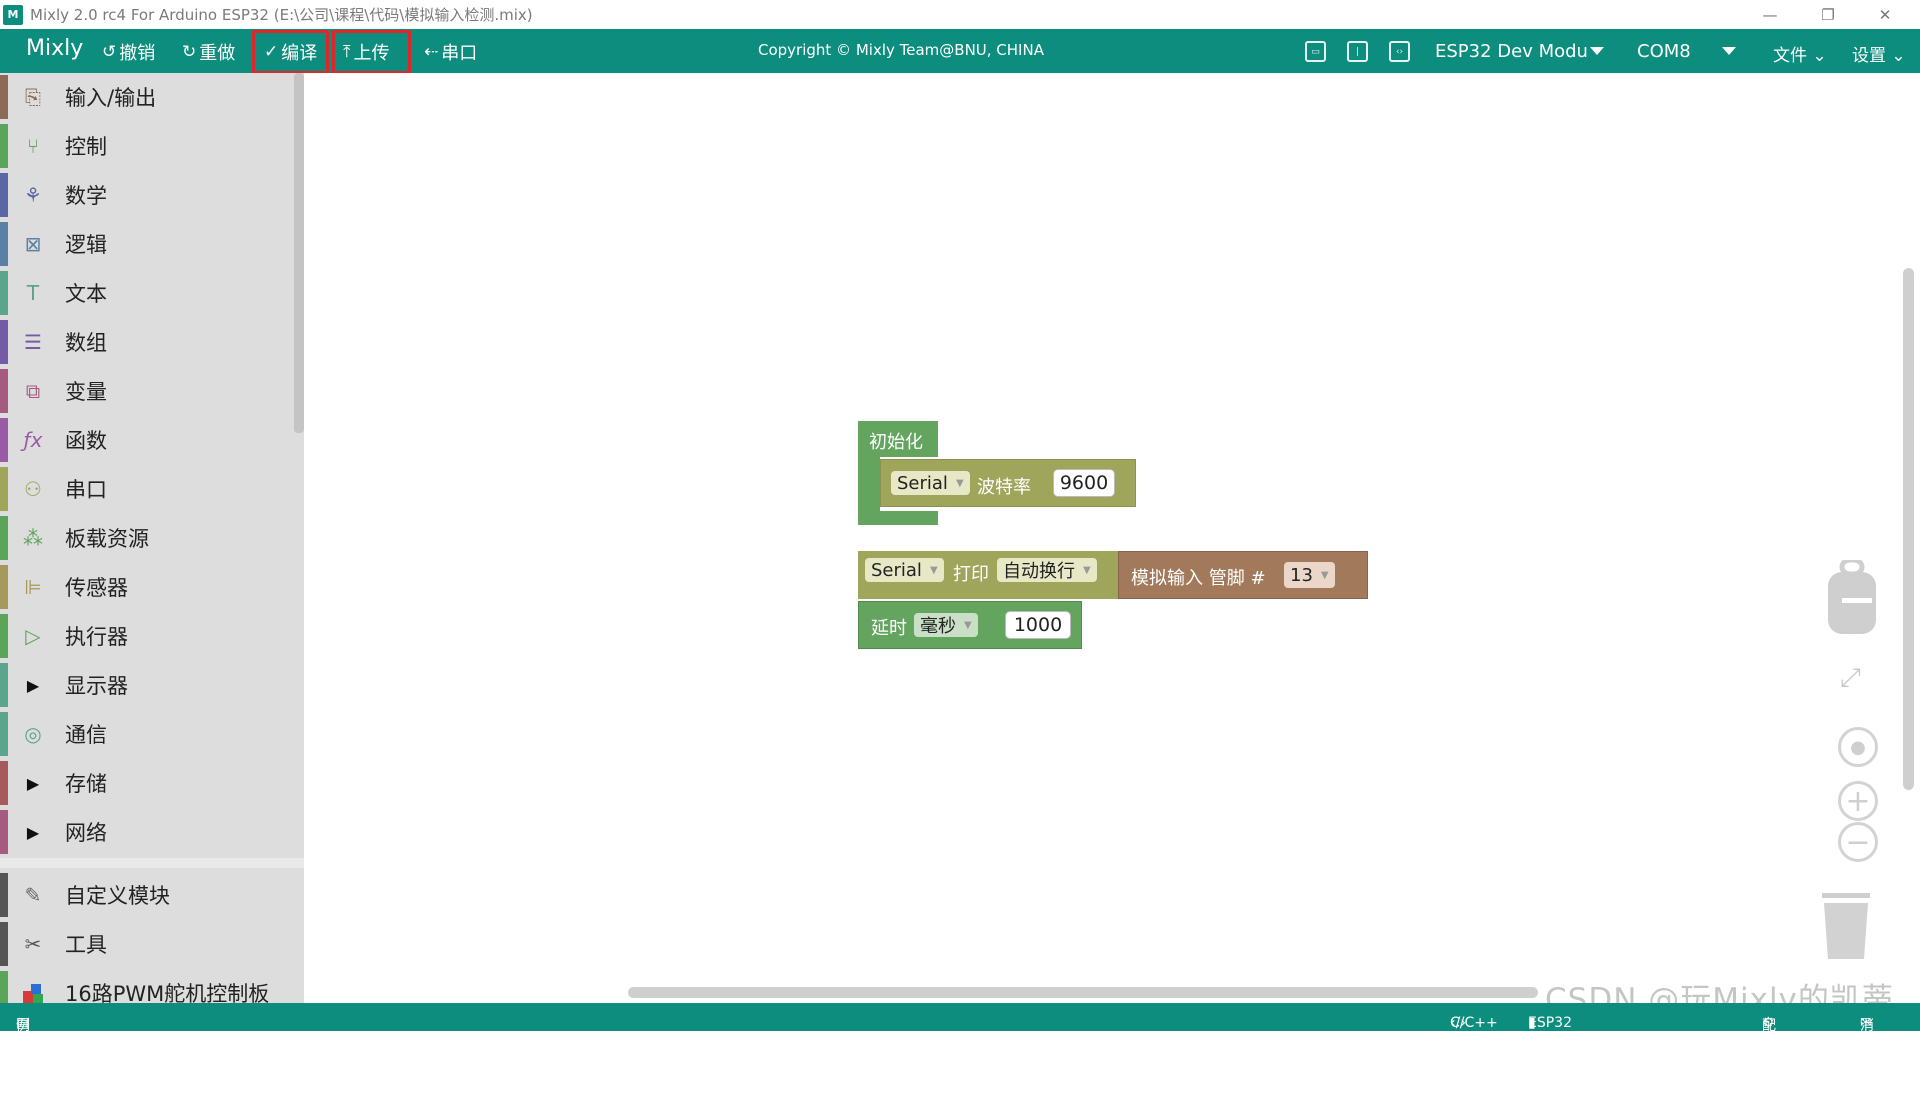 This screenshot has height=1099, width=1920. What do you see at coordinates (86, 784) in the screenshot?
I see `category-label: 存储` at bounding box center [86, 784].